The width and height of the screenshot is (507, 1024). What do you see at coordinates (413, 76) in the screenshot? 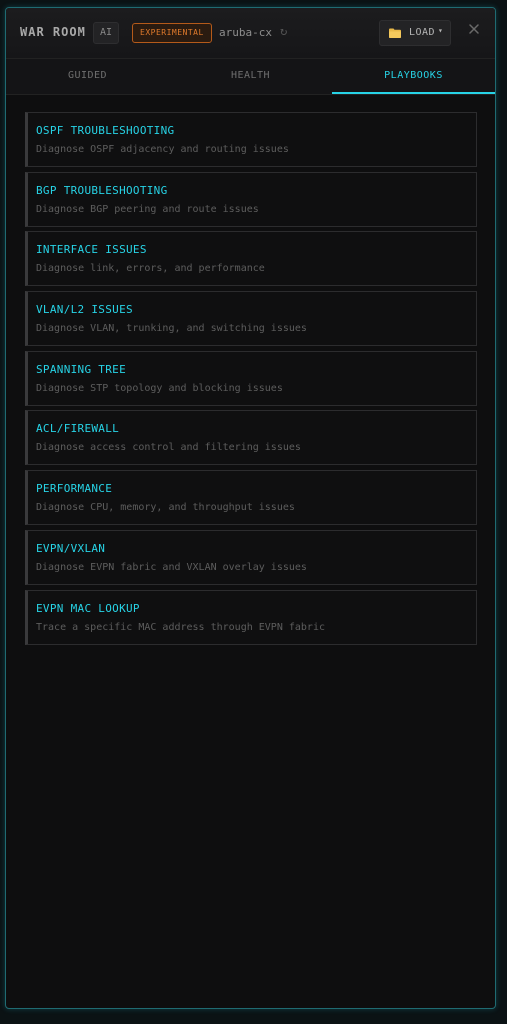
I see `tab-playbooks: PLAYBOOKS` at bounding box center [413, 76].